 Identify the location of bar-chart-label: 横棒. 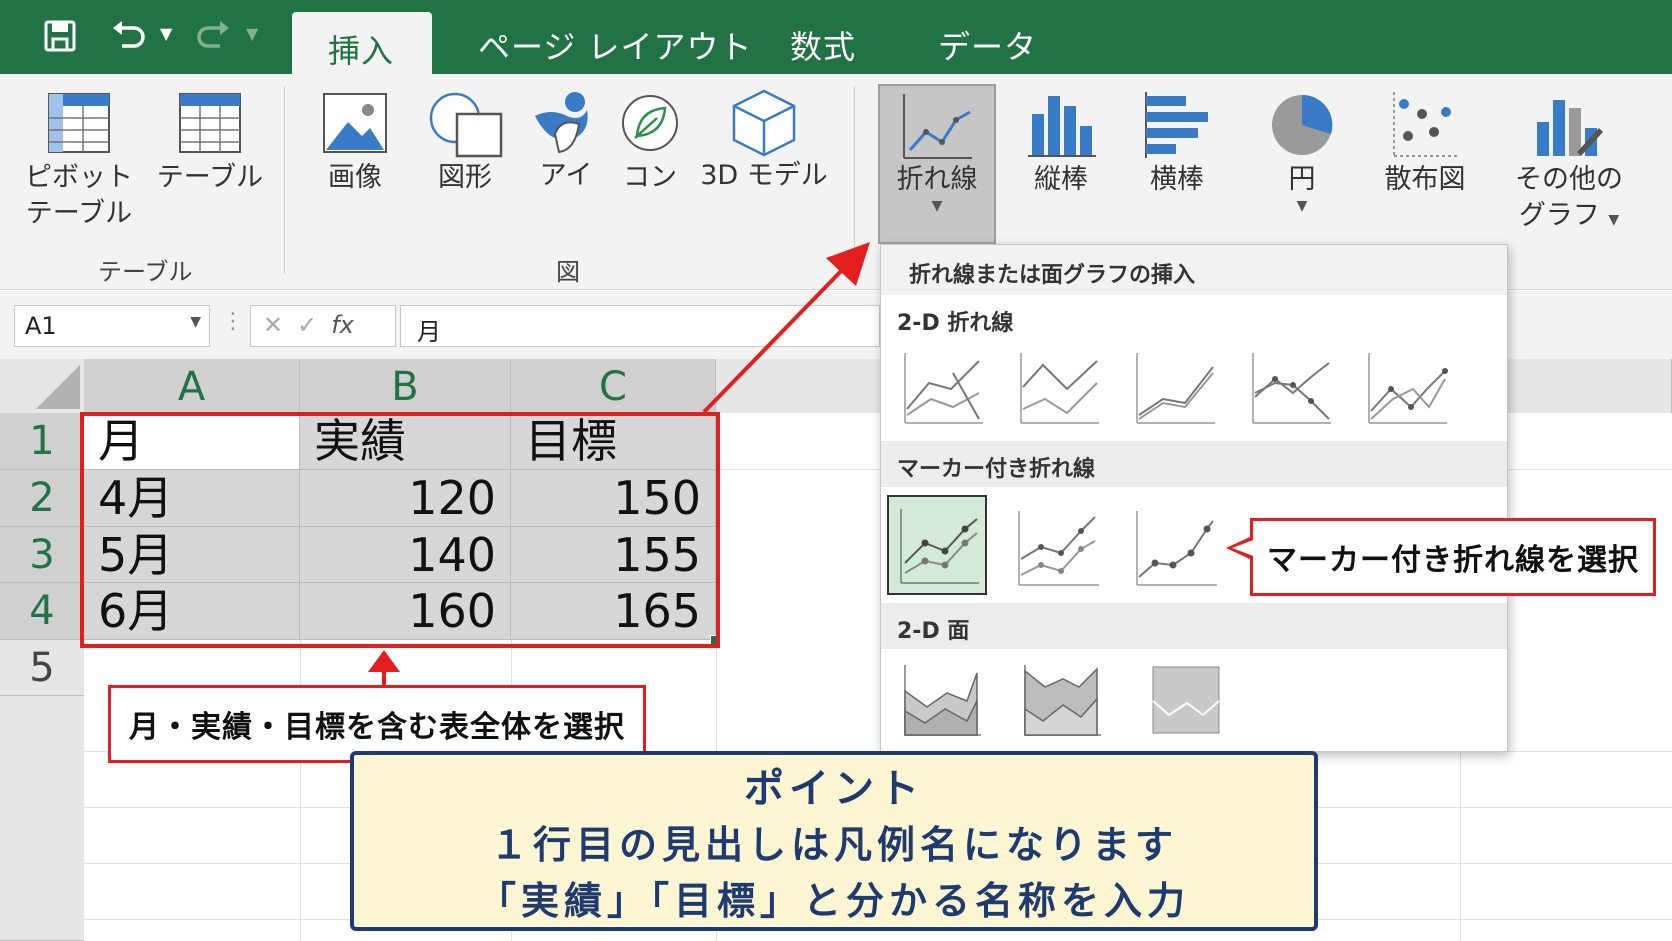
(1177, 179).